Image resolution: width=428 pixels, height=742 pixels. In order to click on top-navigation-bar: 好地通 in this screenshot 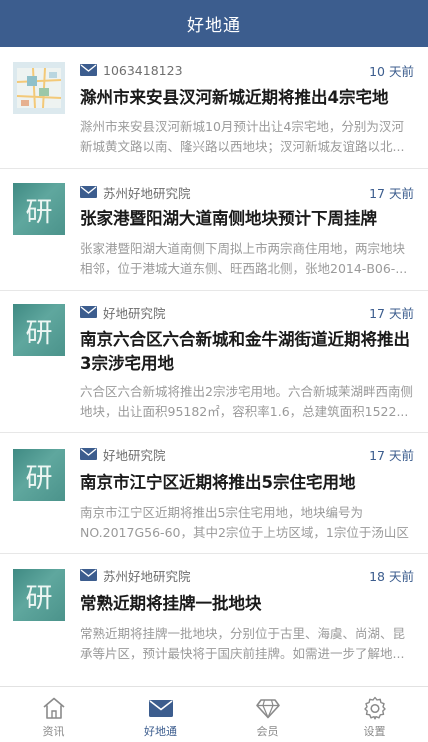, I will do `click(214, 23)`.